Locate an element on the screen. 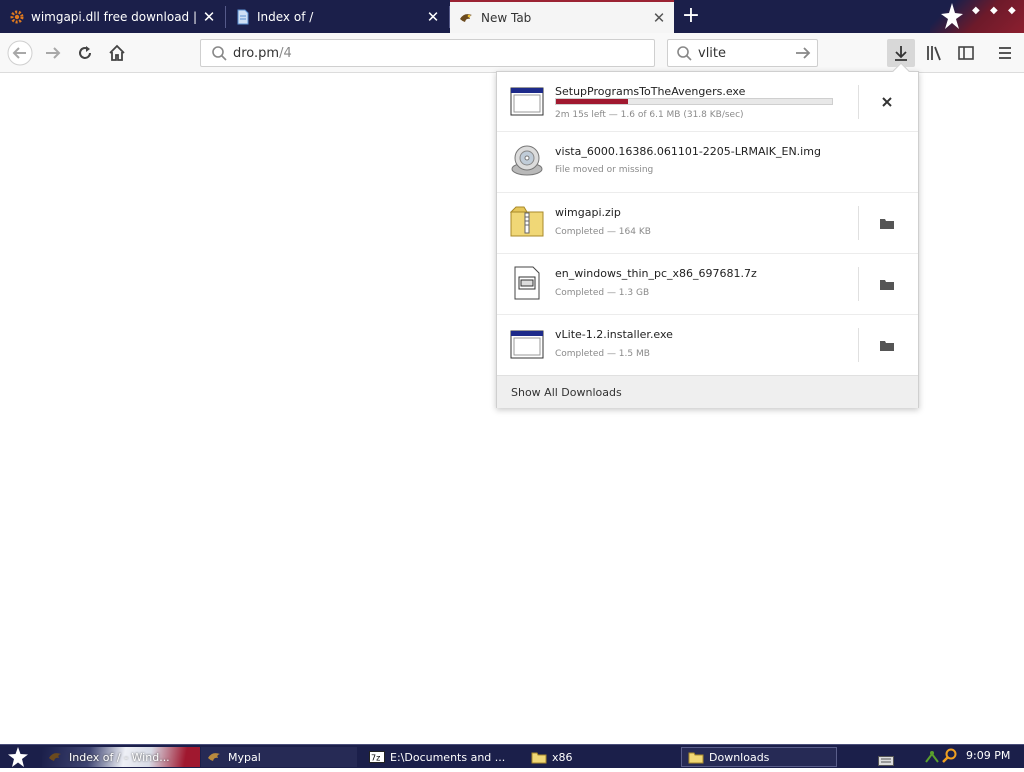 The image size is (1024, 772). taskbar-item-label: Mypal is located at coordinates (244, 757).